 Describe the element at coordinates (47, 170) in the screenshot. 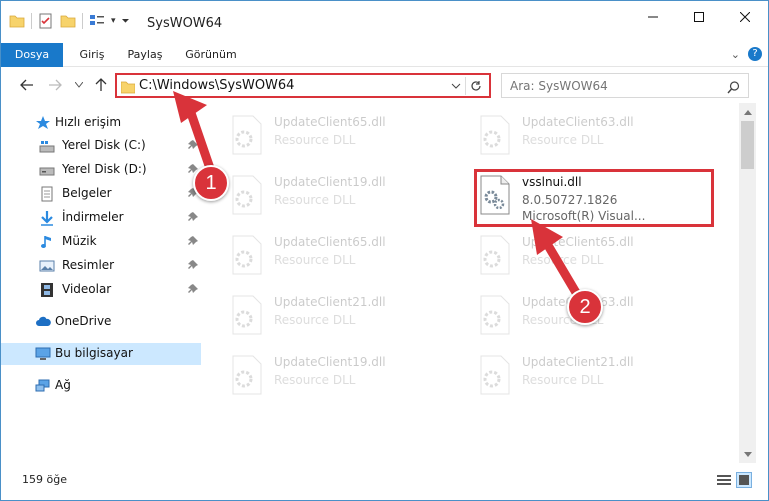

I see `drive-icon` at that location.